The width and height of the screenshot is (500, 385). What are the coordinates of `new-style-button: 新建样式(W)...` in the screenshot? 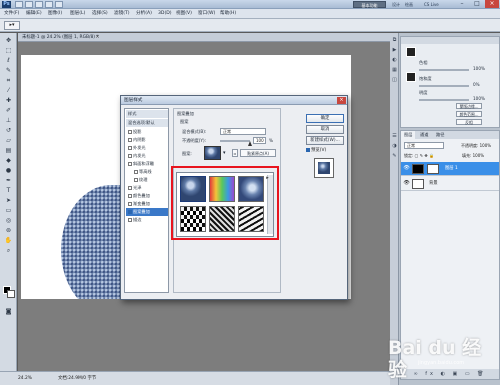 It's located at (325, 140).